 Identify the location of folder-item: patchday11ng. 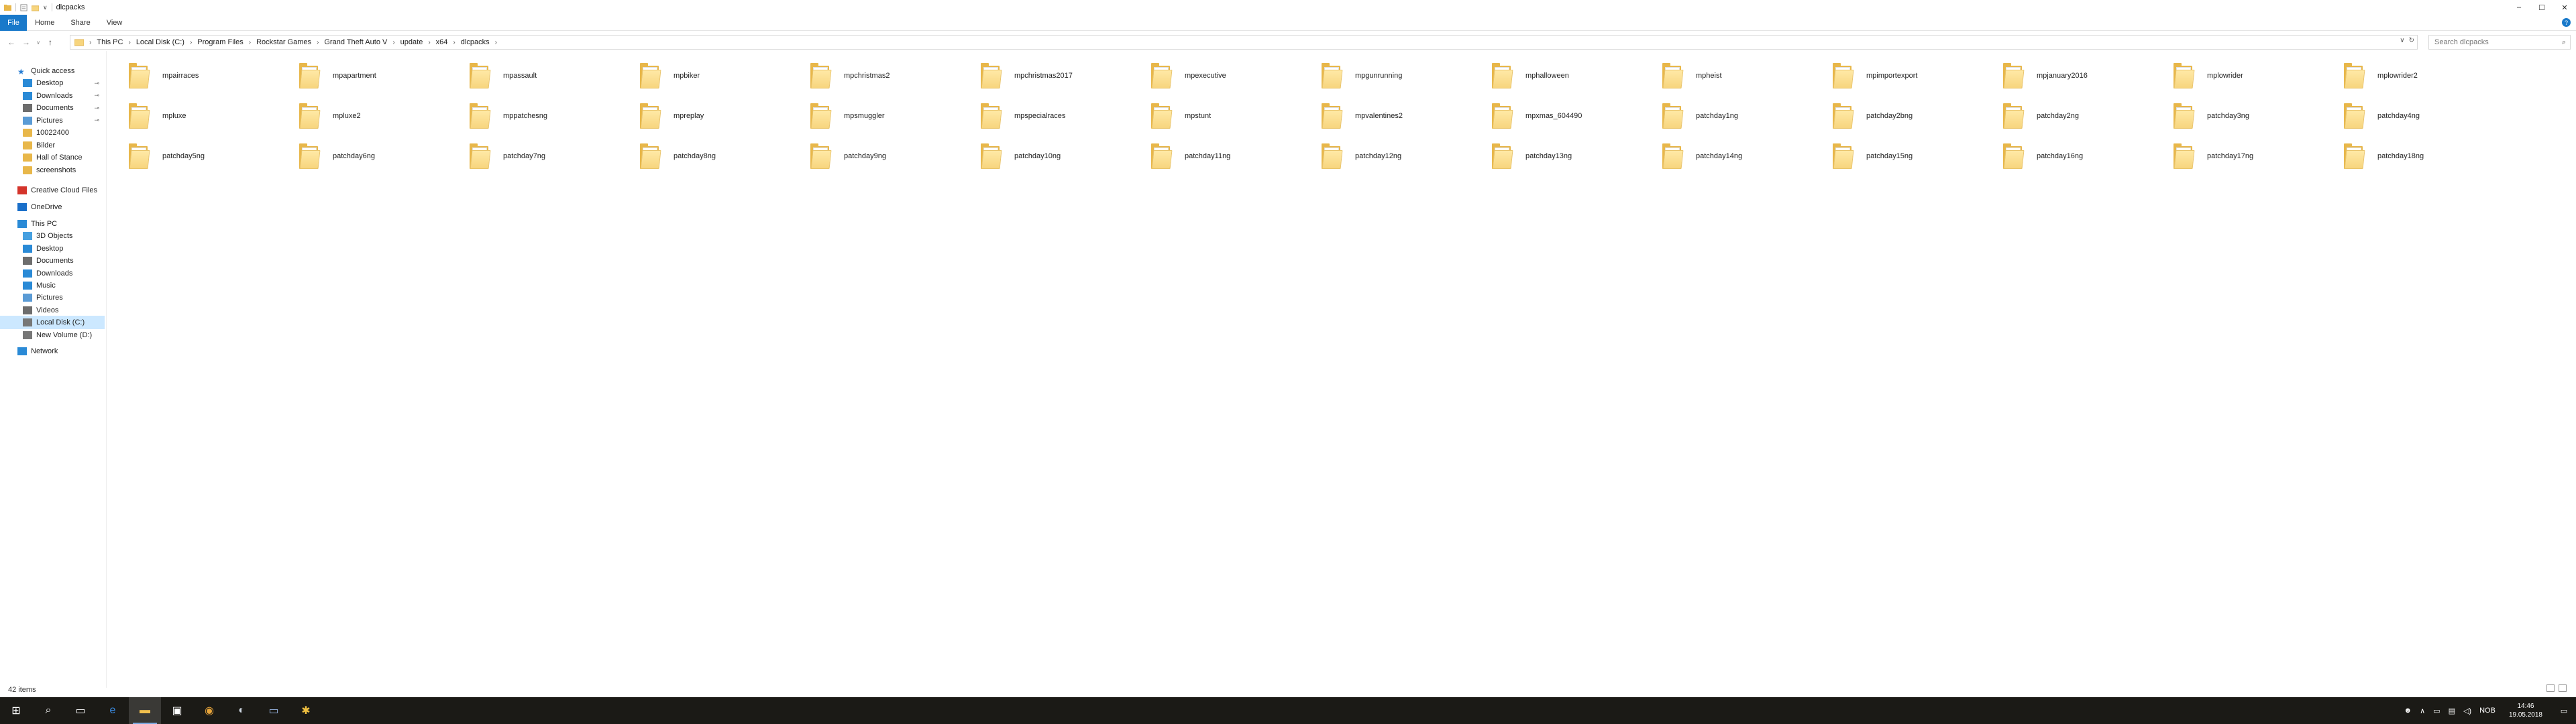
(1234, 156).